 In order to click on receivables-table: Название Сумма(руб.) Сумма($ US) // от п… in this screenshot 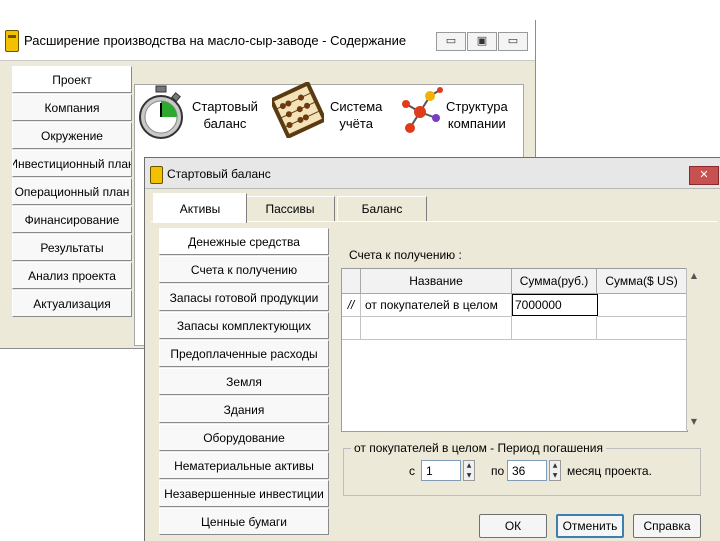, I will do `click(514, 350)`.